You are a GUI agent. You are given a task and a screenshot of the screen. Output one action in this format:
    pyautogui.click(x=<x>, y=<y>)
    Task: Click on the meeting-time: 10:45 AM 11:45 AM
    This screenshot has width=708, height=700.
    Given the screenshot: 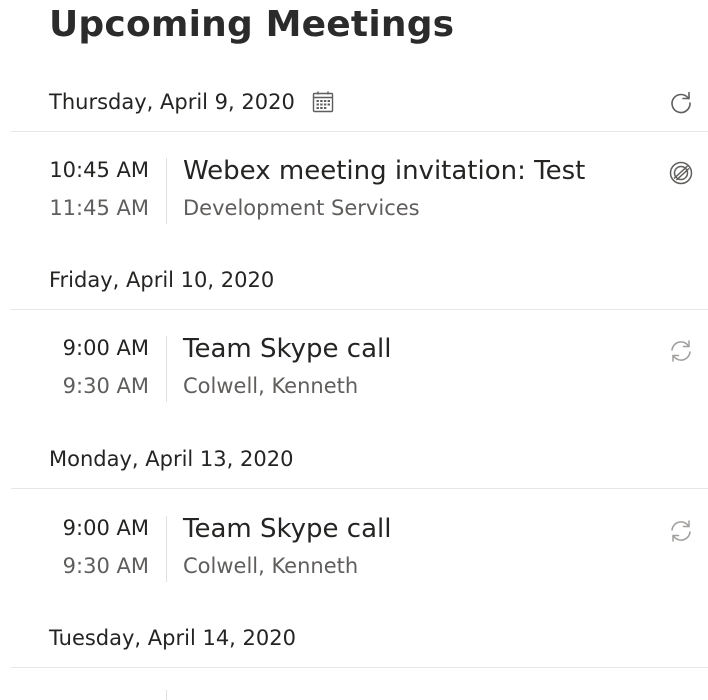 What is the action you would take?
    pyautogui.click(x=74, y=191)
    